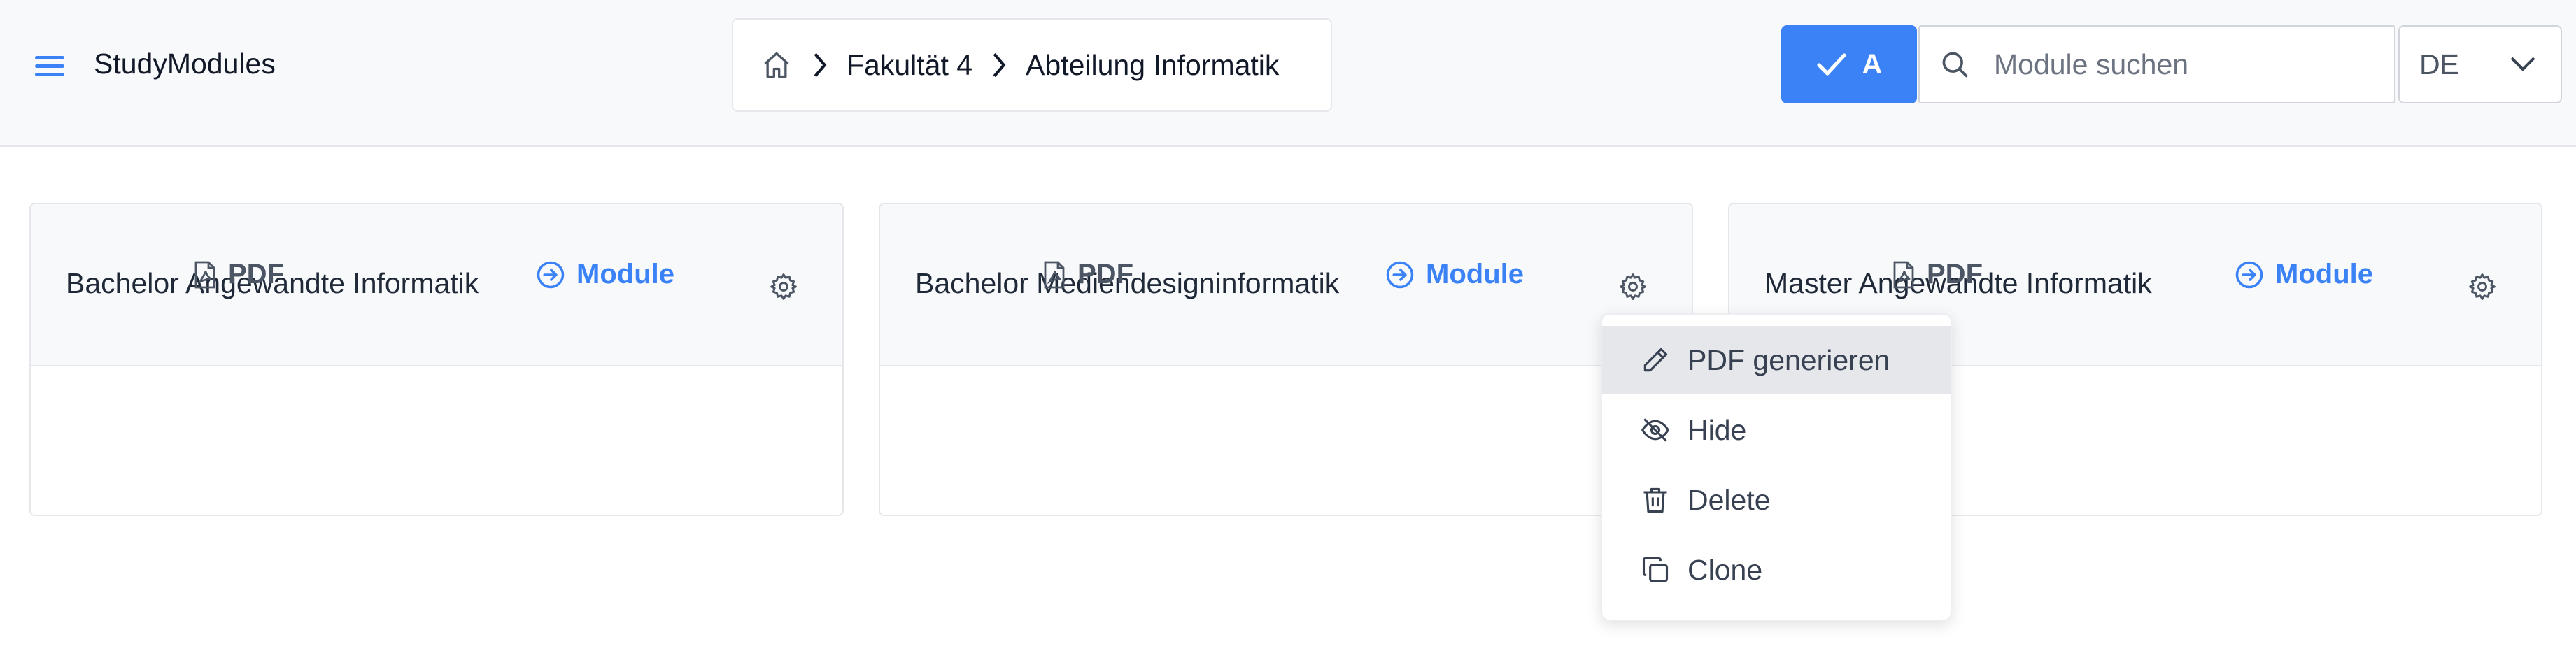  I want to click on menu-item-label: Delete, so click(1729, 499).